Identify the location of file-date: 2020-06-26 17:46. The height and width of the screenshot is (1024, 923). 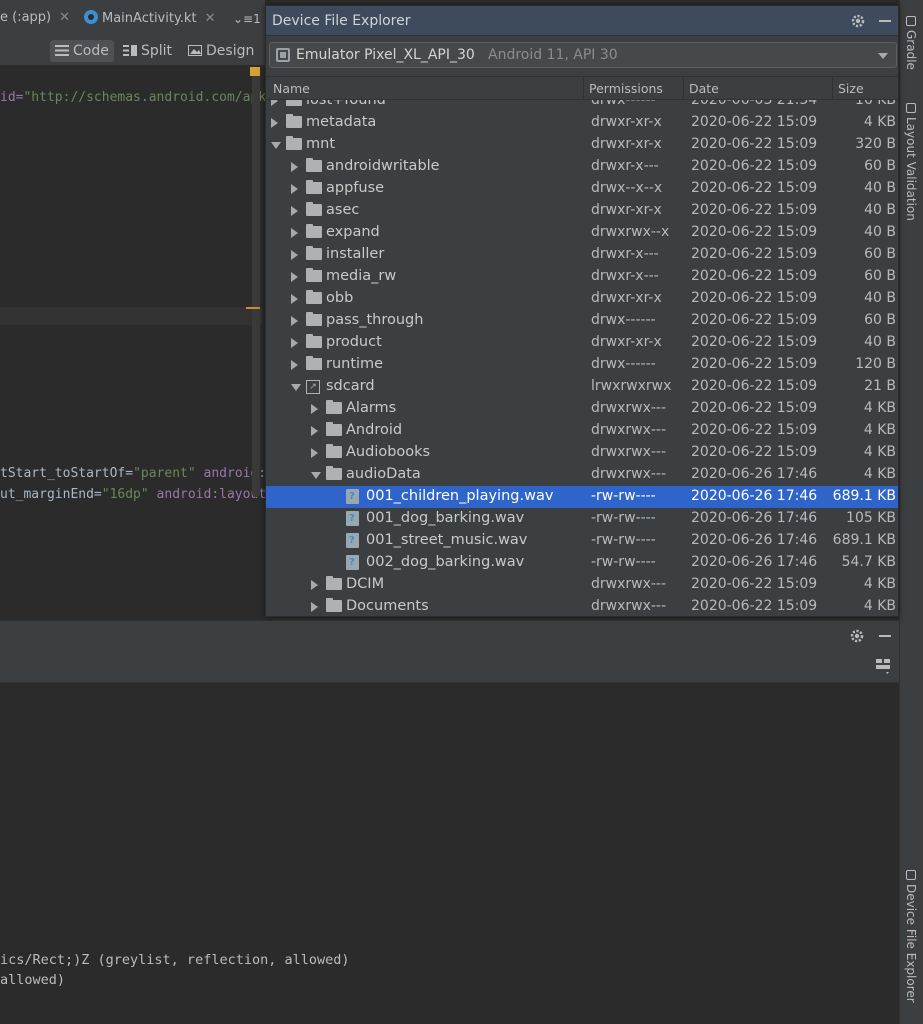
(754, 496).